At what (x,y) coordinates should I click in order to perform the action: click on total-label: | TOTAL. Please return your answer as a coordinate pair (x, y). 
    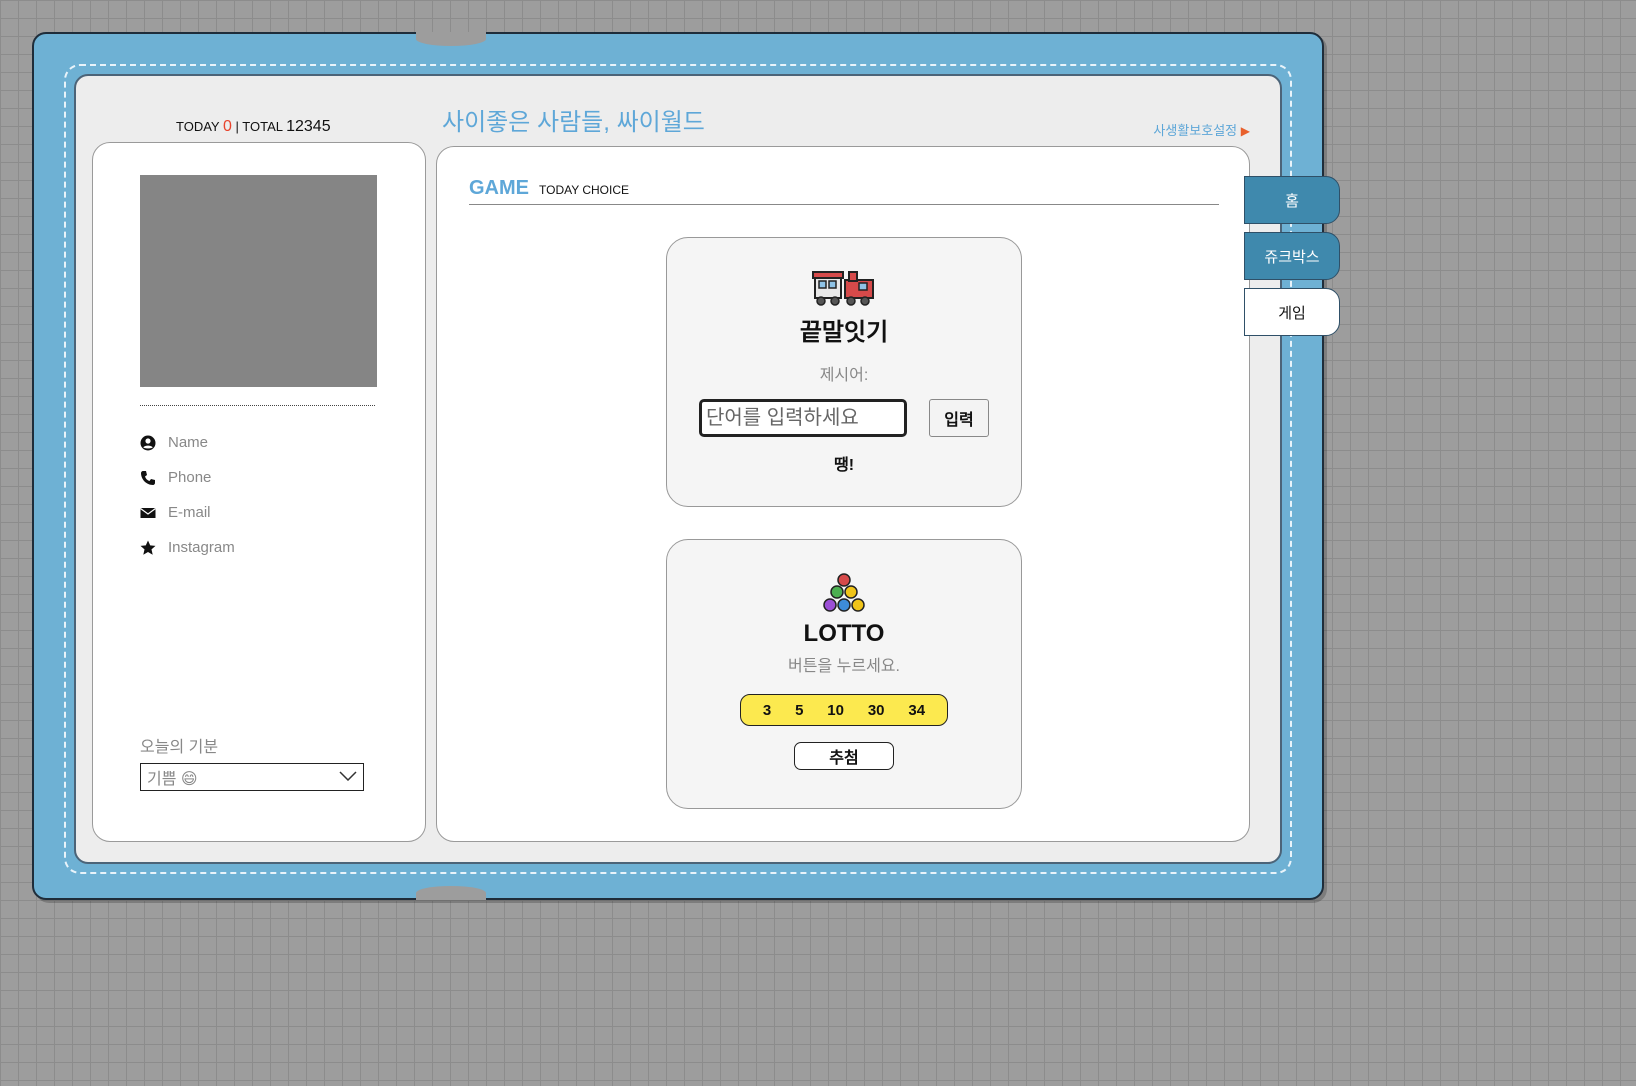
    Looking at the image, I should click on (259, 126).